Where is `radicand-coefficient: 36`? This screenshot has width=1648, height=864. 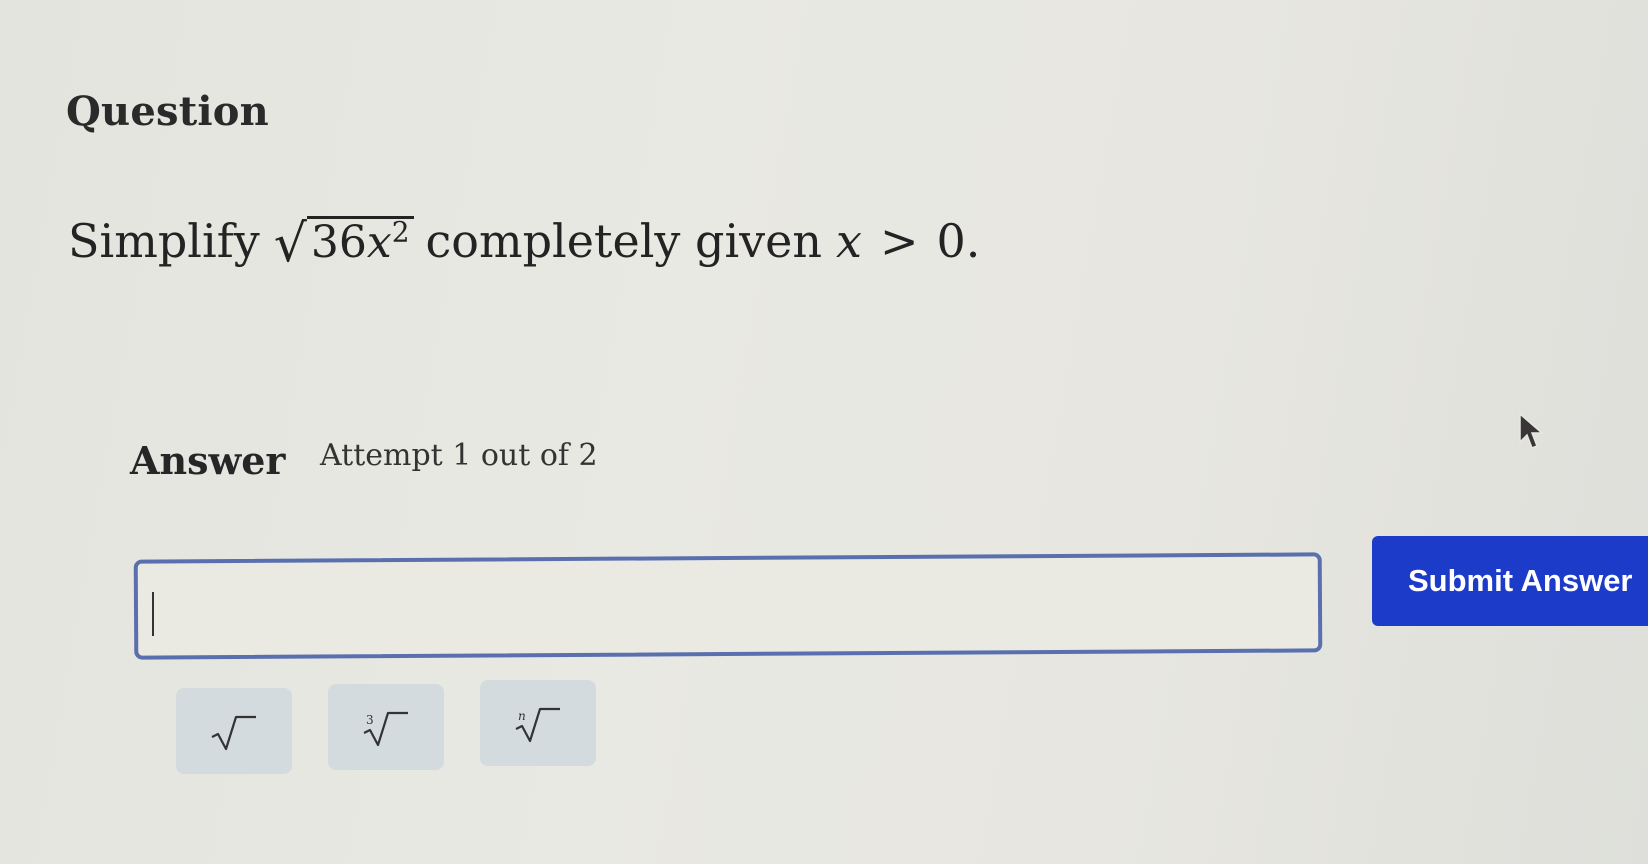 radicand-coefficient: 36 is located at coordinates (338, 242).